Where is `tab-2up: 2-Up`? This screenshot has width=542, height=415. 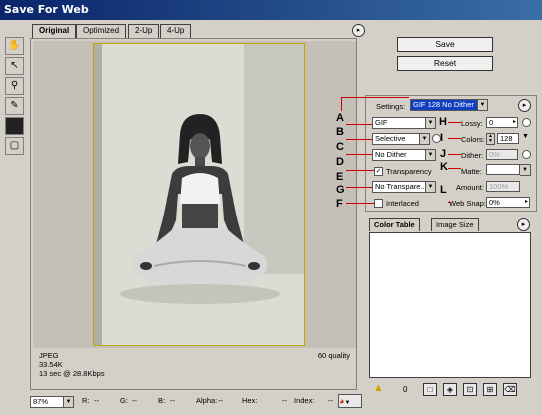 tab-2up: 2-Up is located at coordinates (144, 31).